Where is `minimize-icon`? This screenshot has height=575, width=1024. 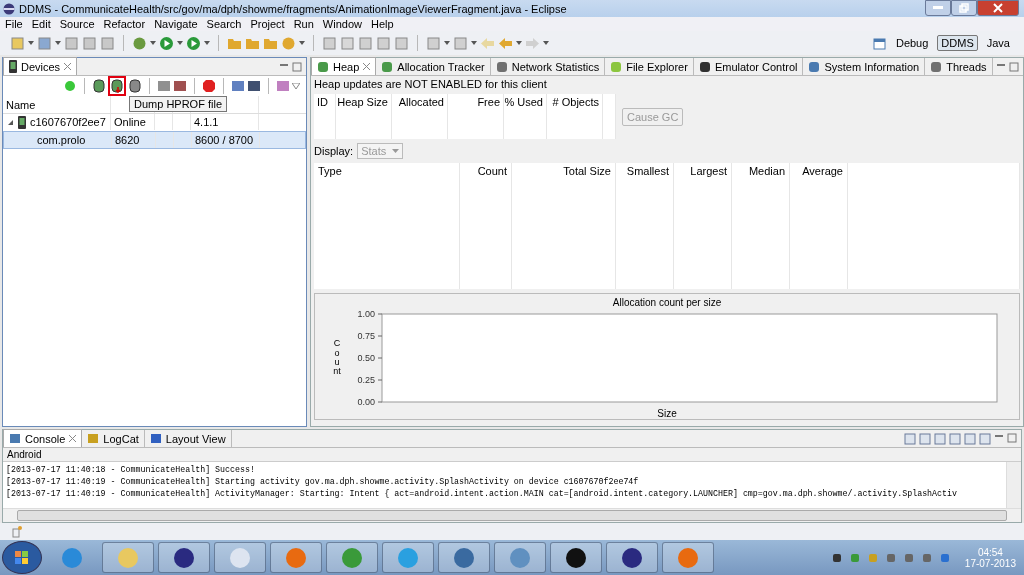
minimize-icon is located at coordinates (938, 8).